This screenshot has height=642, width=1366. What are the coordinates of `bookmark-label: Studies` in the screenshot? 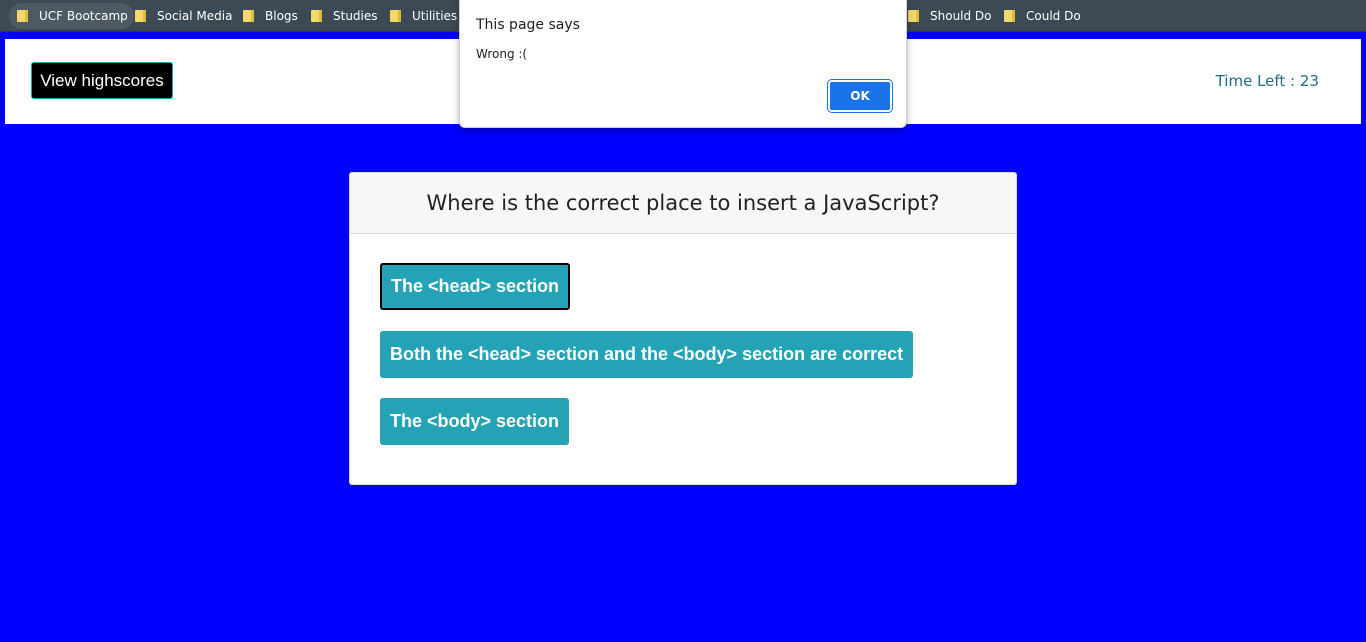 It's located at (355, 16).